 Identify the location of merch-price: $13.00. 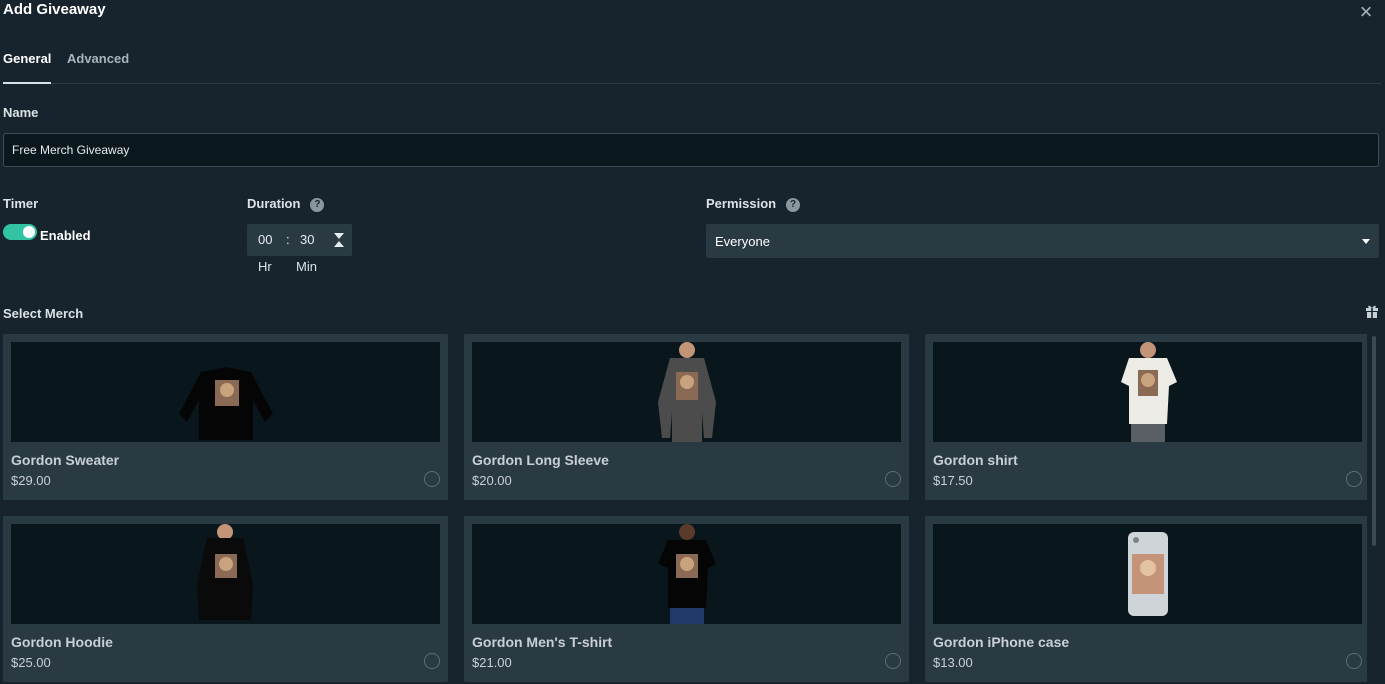
(953, 662).